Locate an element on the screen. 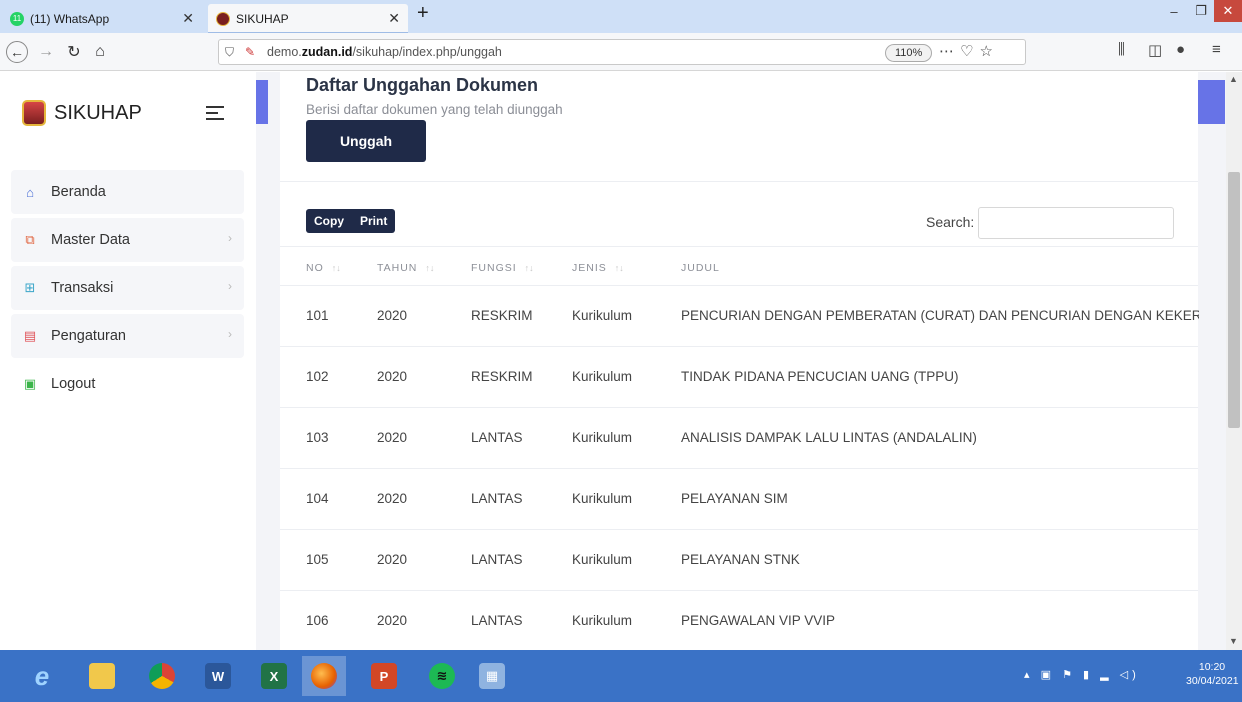 The image size is (1242, 702). system-tray: ▴ ▣ ⚑ ▮ ▂ ◁) is located at coordinates (1082, 674).